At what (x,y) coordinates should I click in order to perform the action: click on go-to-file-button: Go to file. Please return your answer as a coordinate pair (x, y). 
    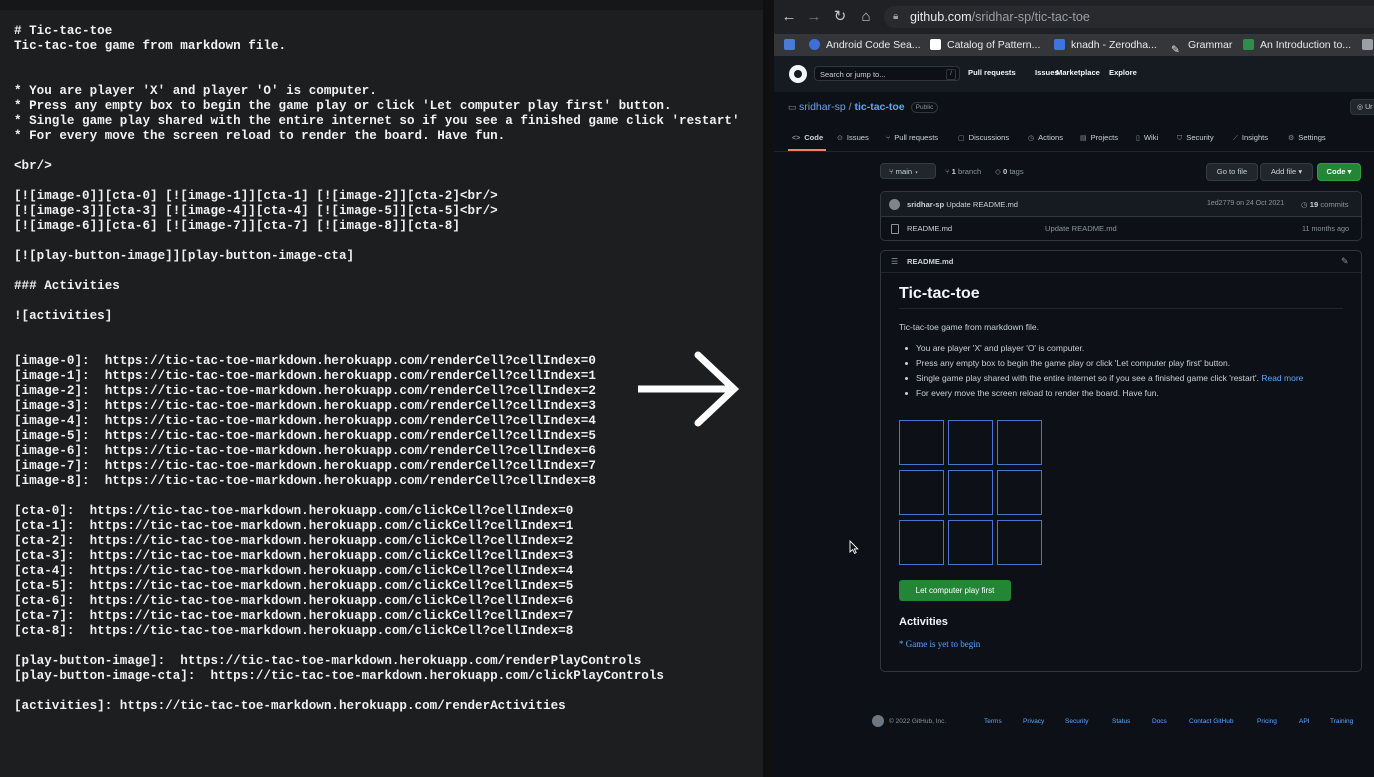
    Looking at the image, I should click on (1232, 172).